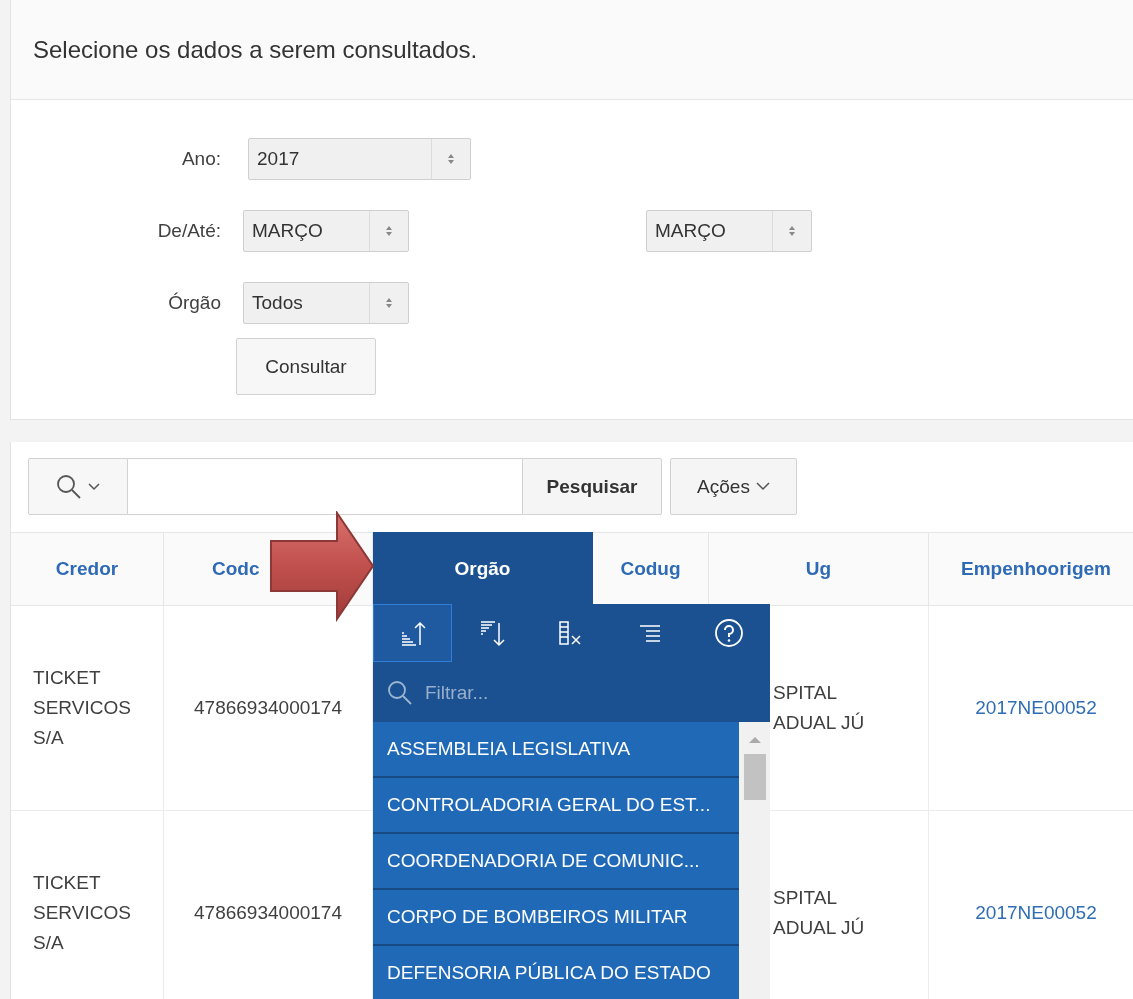 The width and height of the screenshot is (1133, 999). Describe the element at coordinates (87, 569) in the screenshot. I see `column-header: Credor` at that location.